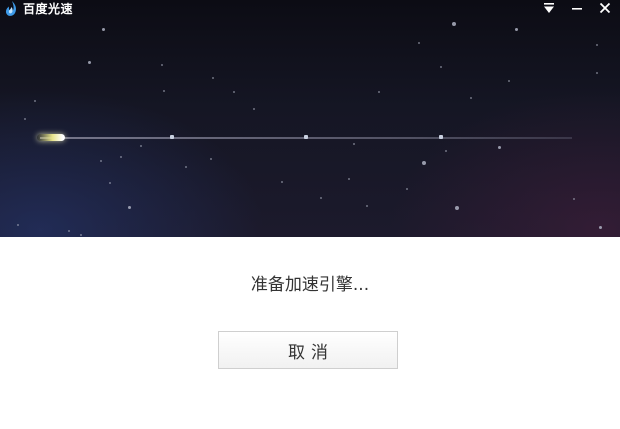 The image size is (620, 429). What do you see at coordinates (11, 9) in the screenshot?
I see `baidu-flame-icon` at bounding box center [11, 9].